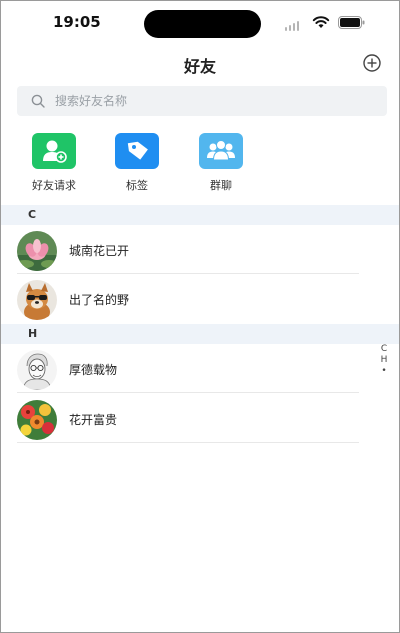 The image size is (400, 633). What do you see at coordinates (321, 22) in the screenshot?
I see `wifi-icon` at bounding box center [321, 22].